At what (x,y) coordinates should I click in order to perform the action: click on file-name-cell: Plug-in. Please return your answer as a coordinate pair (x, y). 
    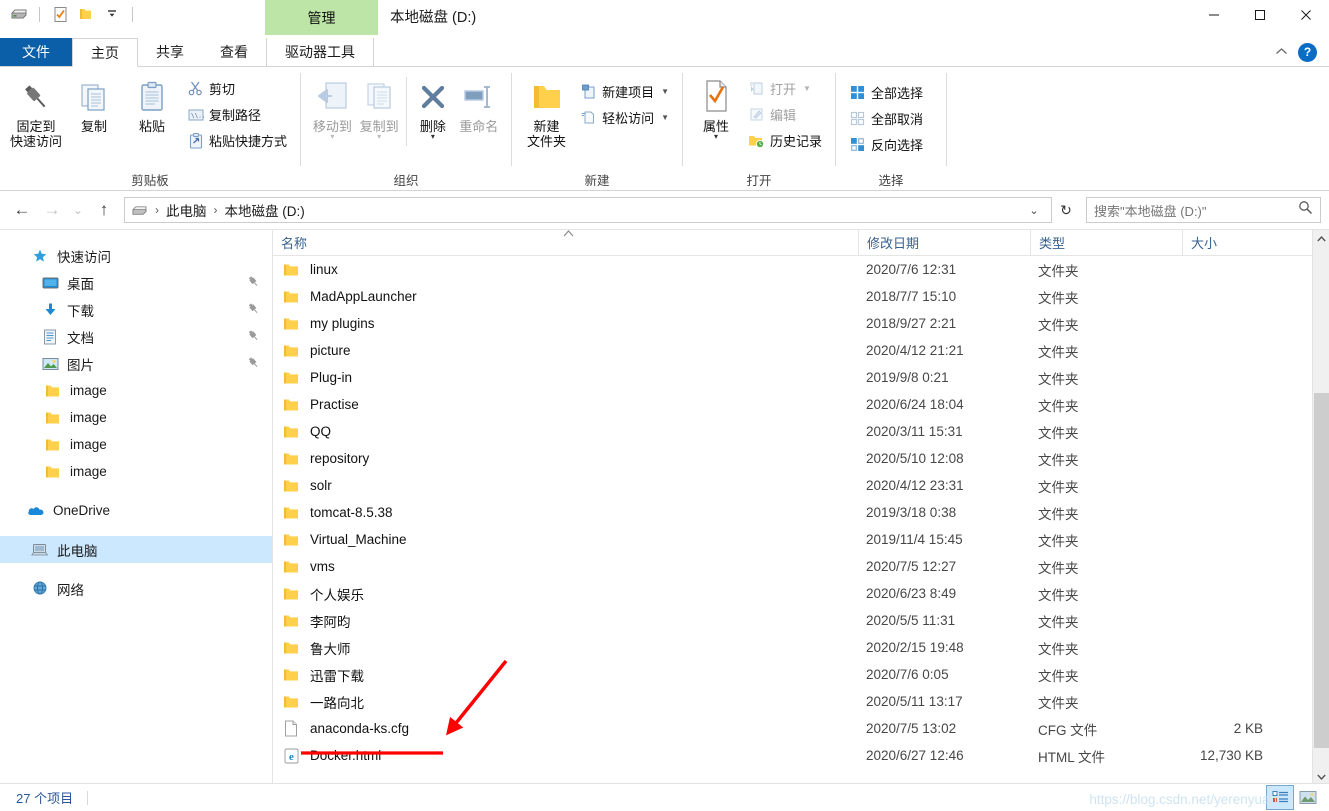
    Looking at the image, I should click on (565, 378).